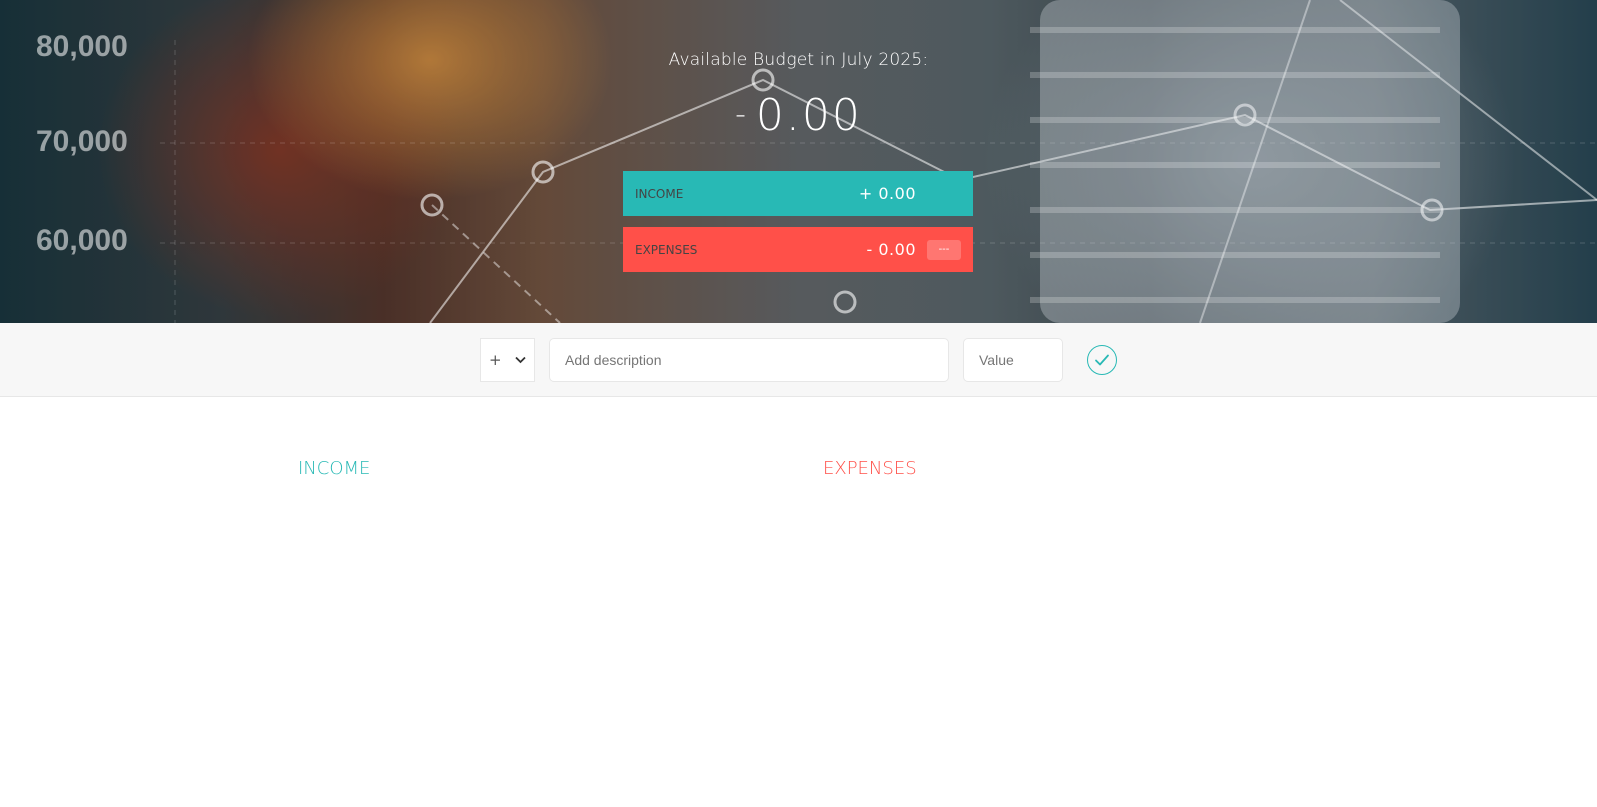 The image size is (1597, 807). Describe the element at coordinates (798, 193) in the screenshot. I see `income-summary: INCOME + 0.00` at that location.